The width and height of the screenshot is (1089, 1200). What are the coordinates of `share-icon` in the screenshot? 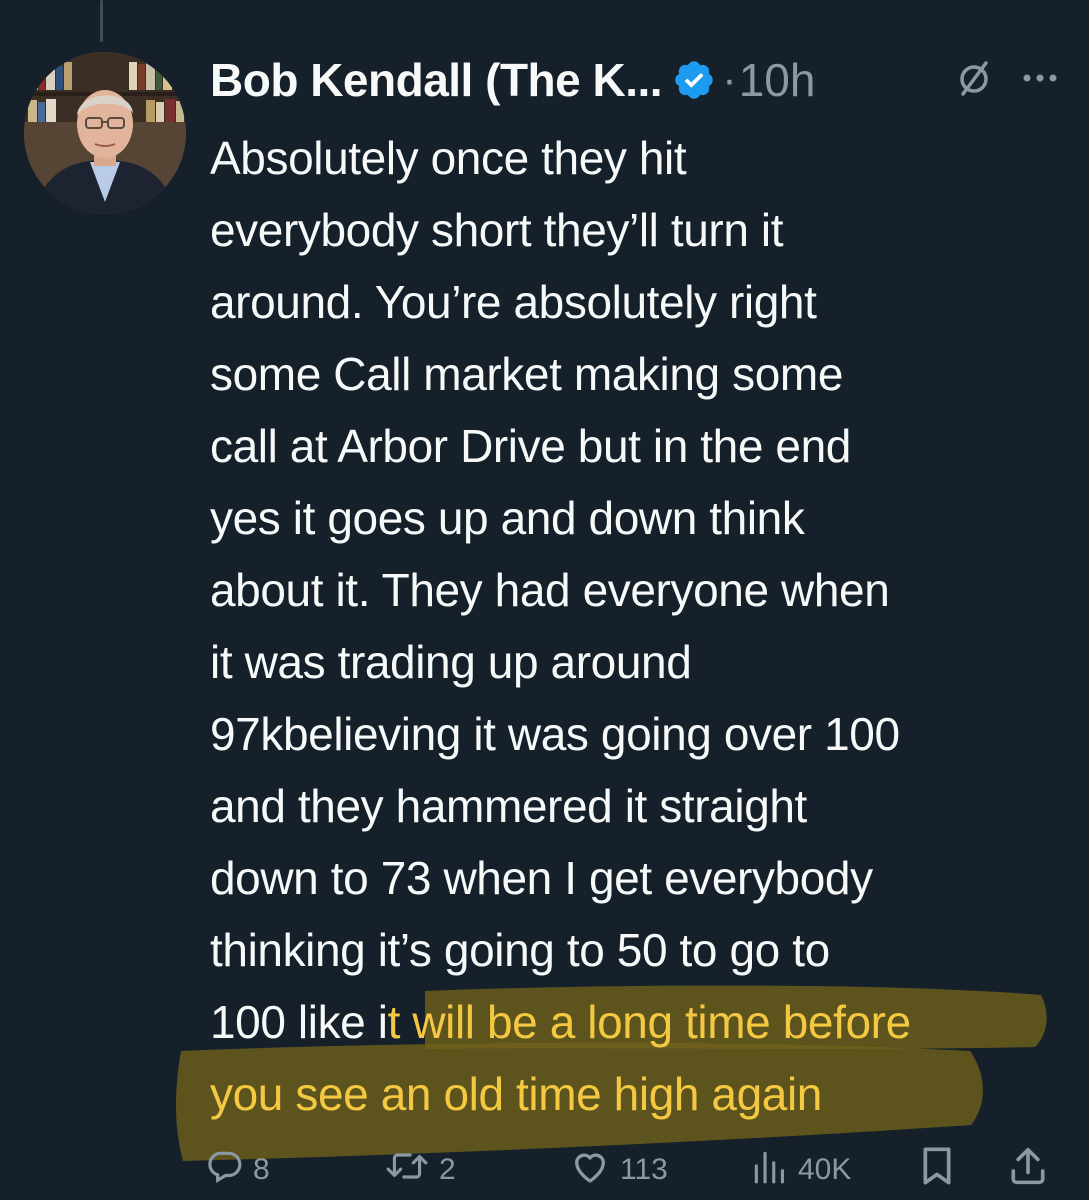 It's located at (1028, 1170).